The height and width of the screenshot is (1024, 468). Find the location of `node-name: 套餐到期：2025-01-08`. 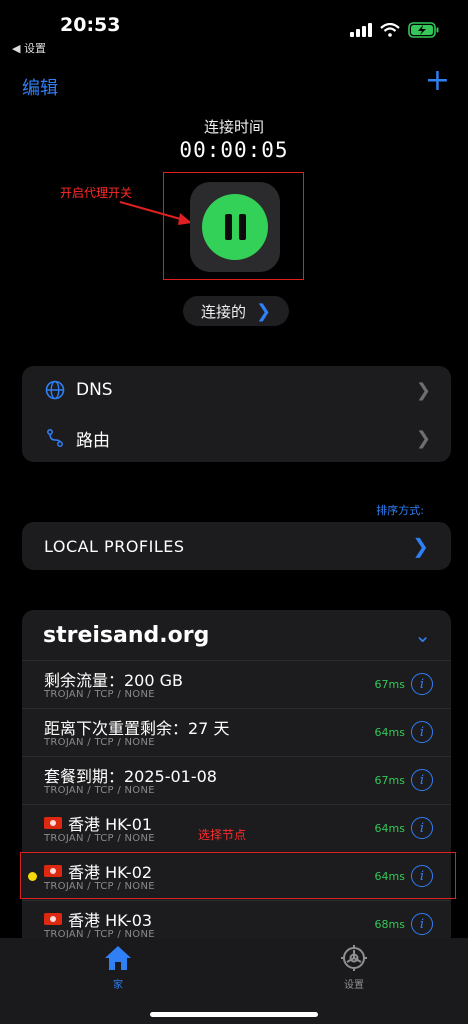

node-name: 套餐到期：2025-01-08 is located at coordinates (130, 775).